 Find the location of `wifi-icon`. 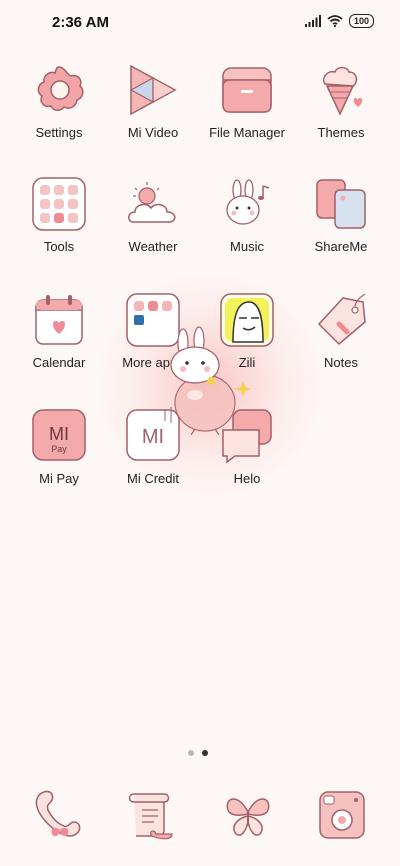

wifi-icon is located at coordinates (335, 21).